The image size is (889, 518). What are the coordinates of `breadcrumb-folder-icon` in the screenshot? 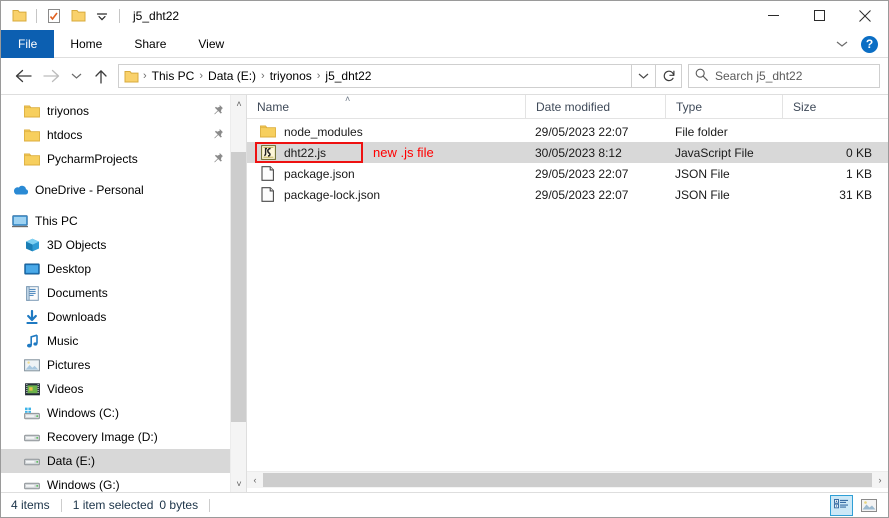 It's located at (131, 76).